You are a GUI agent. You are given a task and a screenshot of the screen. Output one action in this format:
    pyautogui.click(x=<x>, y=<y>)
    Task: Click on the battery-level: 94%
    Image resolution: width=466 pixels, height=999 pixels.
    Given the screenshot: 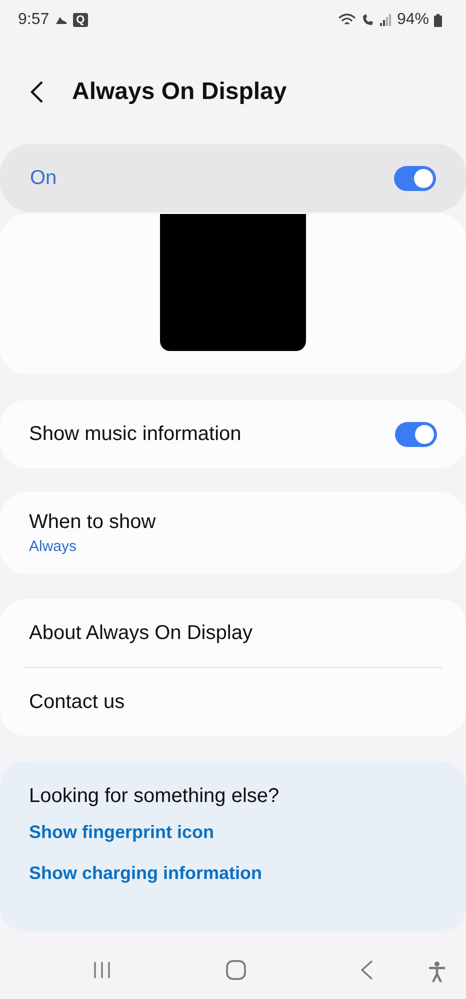 What is the action you would take?
    pyautogui.click(x=412, y=20)
    